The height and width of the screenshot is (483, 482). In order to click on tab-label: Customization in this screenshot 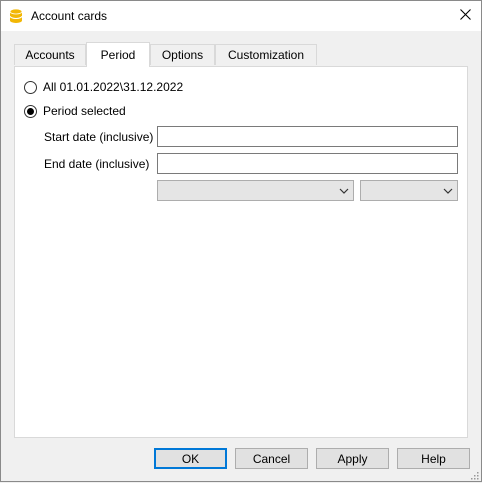, I will do `click(266, 55)`.